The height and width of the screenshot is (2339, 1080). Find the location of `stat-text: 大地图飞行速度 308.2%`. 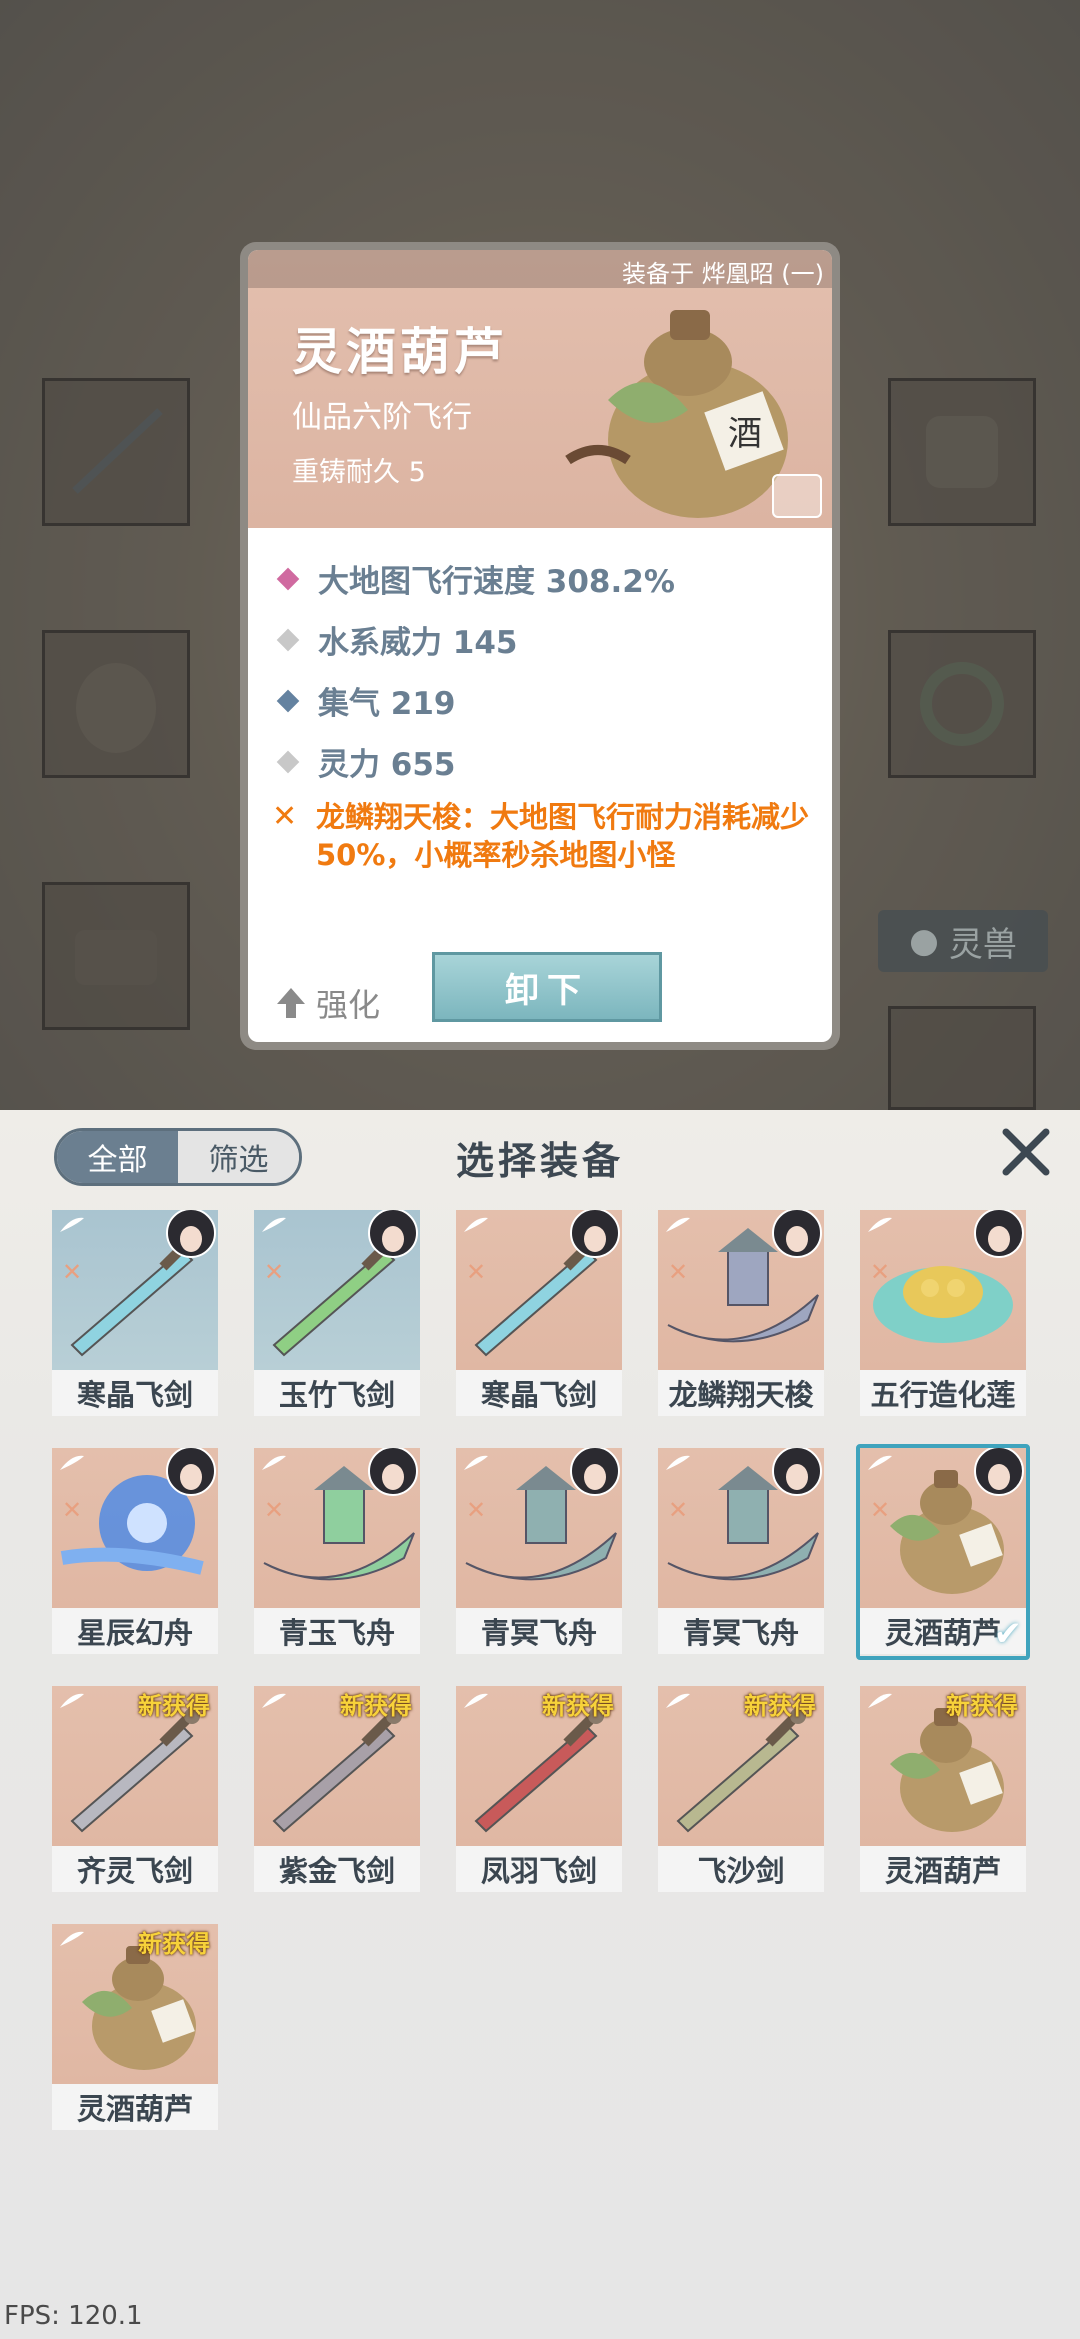

stat-text: 大地图飞行速度 308.2% is located at coordinates (496, 582).